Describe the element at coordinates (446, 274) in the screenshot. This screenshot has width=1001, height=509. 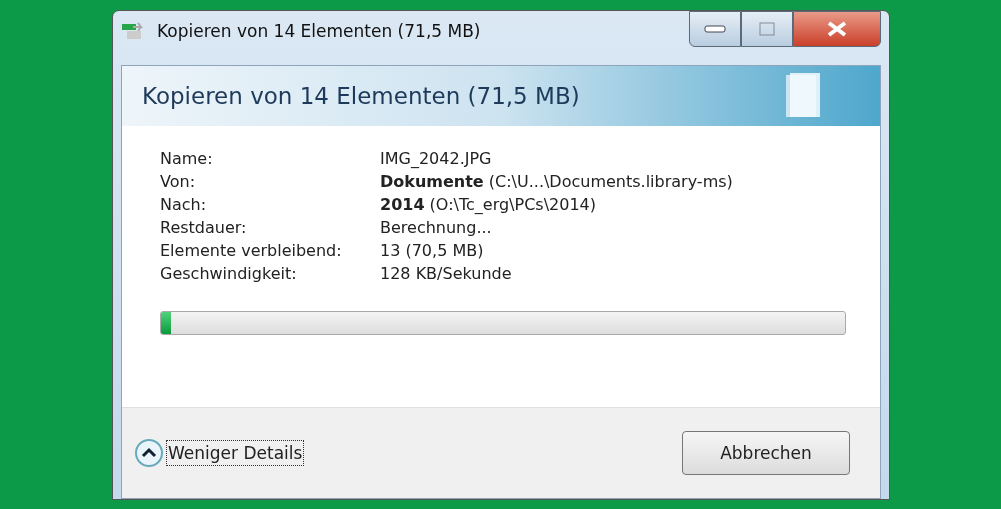
I see `detail-value: 128 KB/Sekunde` at that location.